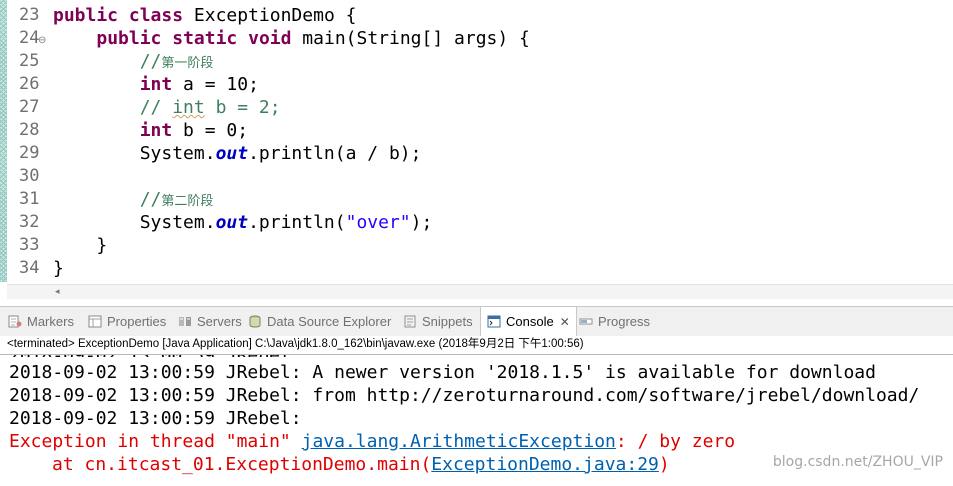 This screenshot has height=486, width=953. Describe the element at coordinates (232, 222) in the screenshot. I see `code-token: out` at that location.